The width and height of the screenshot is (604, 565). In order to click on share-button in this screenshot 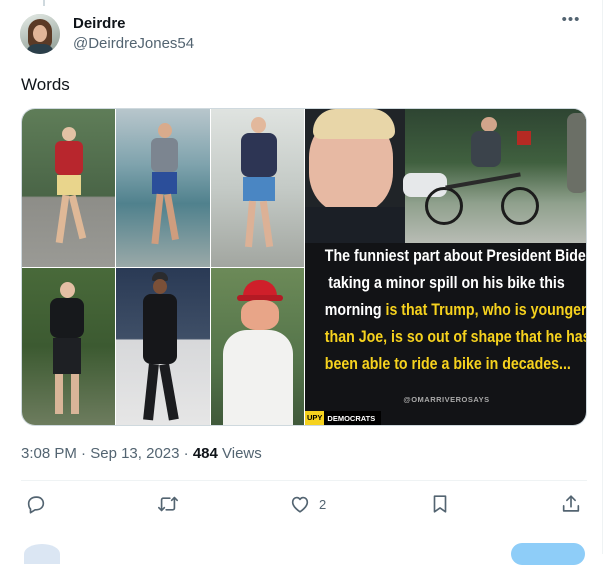, I will do `click(571, 504)`.